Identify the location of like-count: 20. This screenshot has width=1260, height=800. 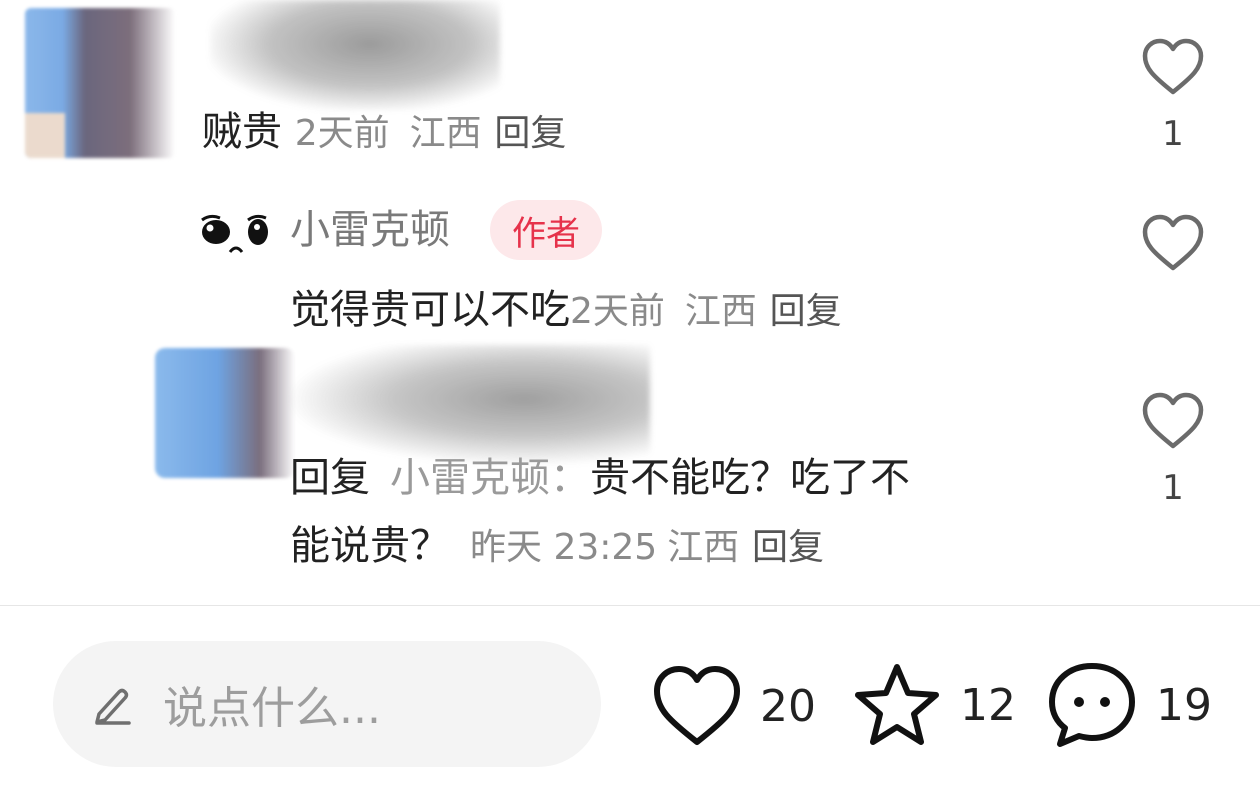
(788, 706).